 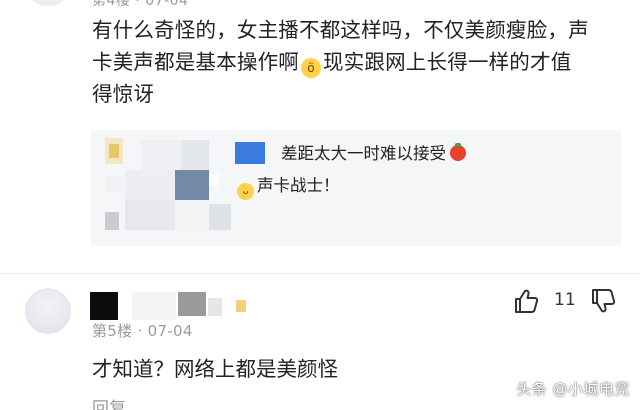 I want to click on thumbs-up-icon, so click(x=527, y=301).